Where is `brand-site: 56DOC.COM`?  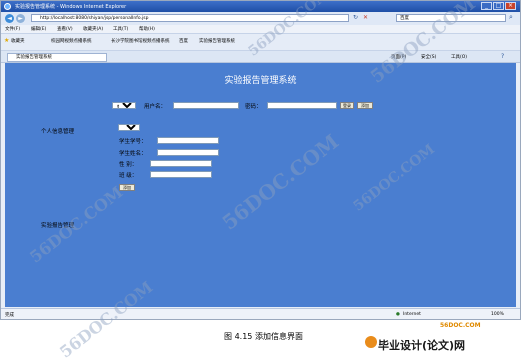
brand-site: 56DOC.COM is located at coordinates (460, 325).